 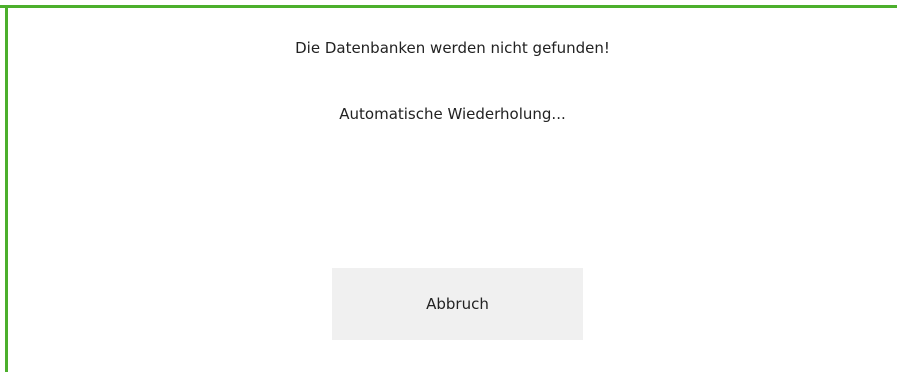 I want to click on dialog-left-border, so click(x=6, y=188).